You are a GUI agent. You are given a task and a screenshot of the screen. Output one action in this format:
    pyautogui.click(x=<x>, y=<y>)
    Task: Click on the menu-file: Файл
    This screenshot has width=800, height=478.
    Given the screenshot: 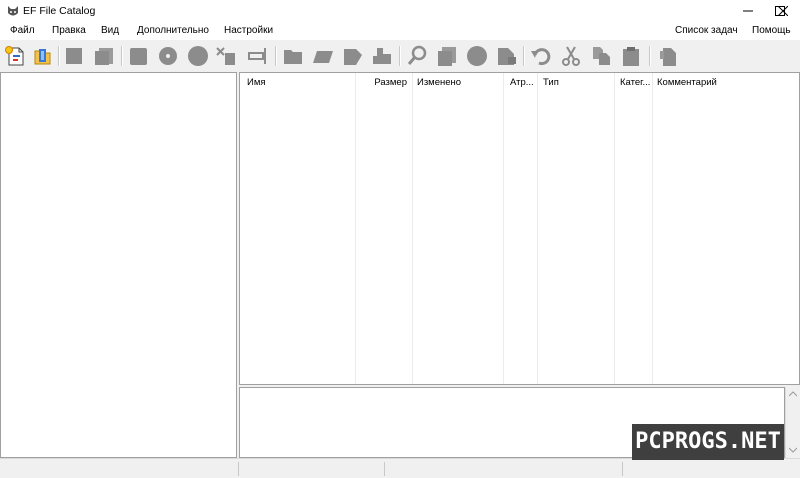 What is the action you would take?
    pyautogui.click(x=22, y=30)
    